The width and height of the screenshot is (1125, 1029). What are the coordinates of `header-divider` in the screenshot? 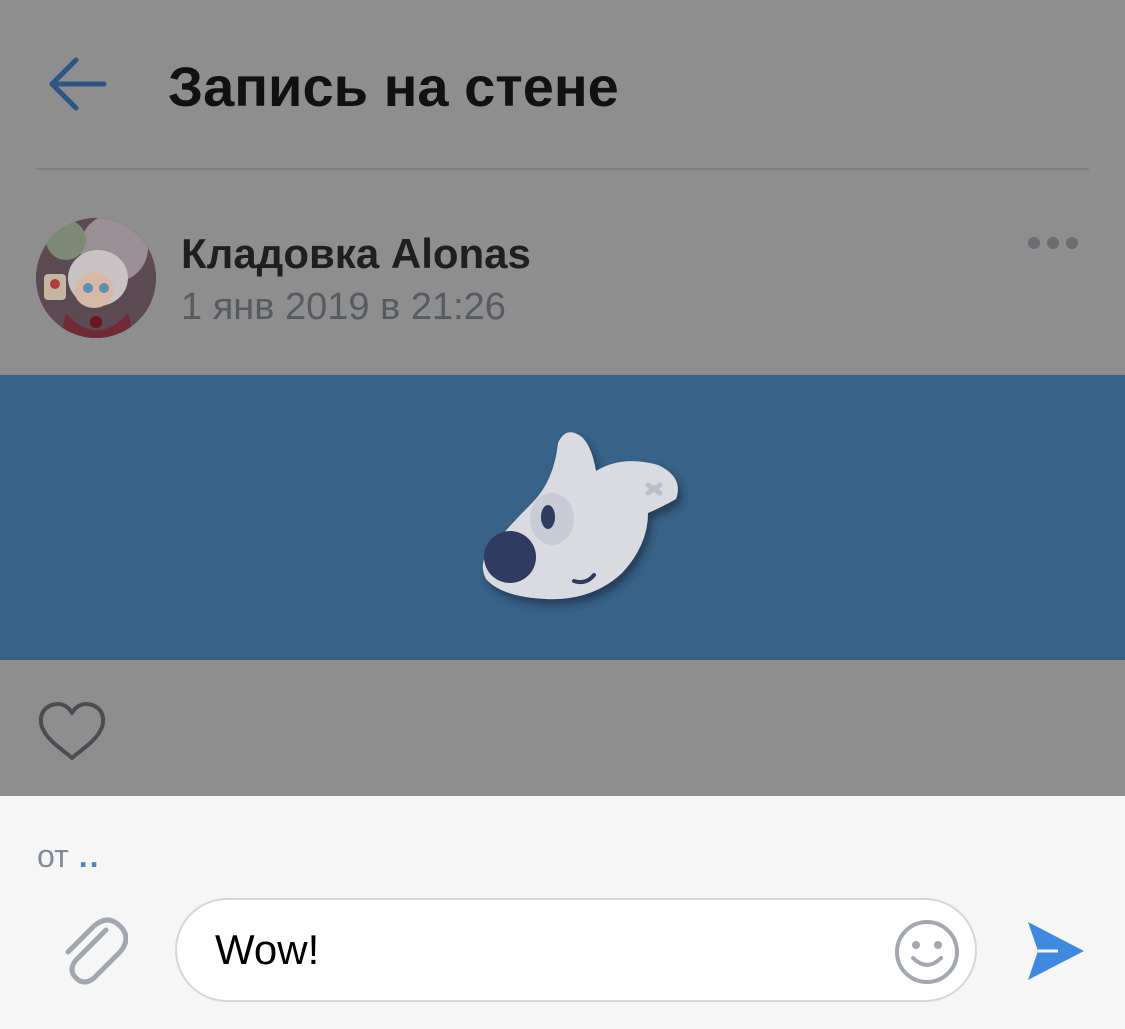 It's located at (562, 169).